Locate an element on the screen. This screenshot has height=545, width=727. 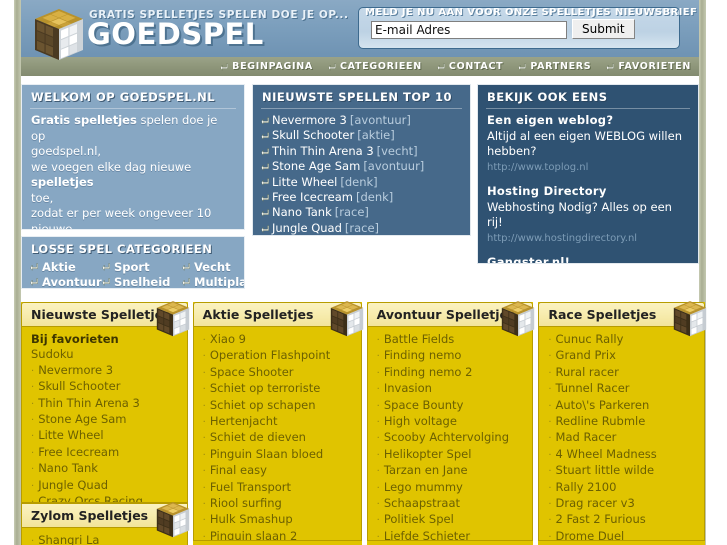
newest-game-item: Nevermore 3 [avontuur] is located at coordinates (361, 120).